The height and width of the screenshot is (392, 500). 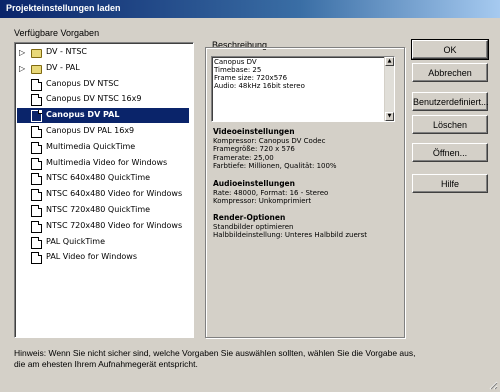 What do you see at coordinates (493, 385) in the screenshot?
I see `resize-grip-icon` at bounding box center [493, 385].